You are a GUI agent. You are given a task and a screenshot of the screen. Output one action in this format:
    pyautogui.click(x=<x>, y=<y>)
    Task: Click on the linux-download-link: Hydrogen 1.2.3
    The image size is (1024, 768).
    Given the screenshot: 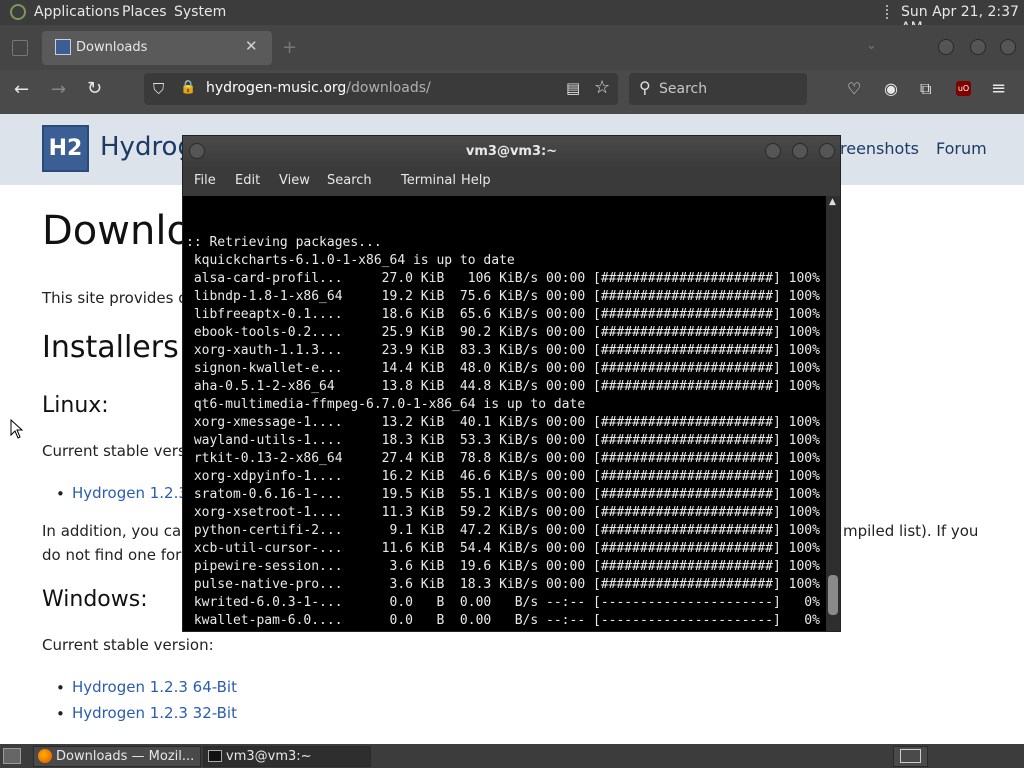 What is the action you would take?
    pyautogui.click(x=130, y=493)
    